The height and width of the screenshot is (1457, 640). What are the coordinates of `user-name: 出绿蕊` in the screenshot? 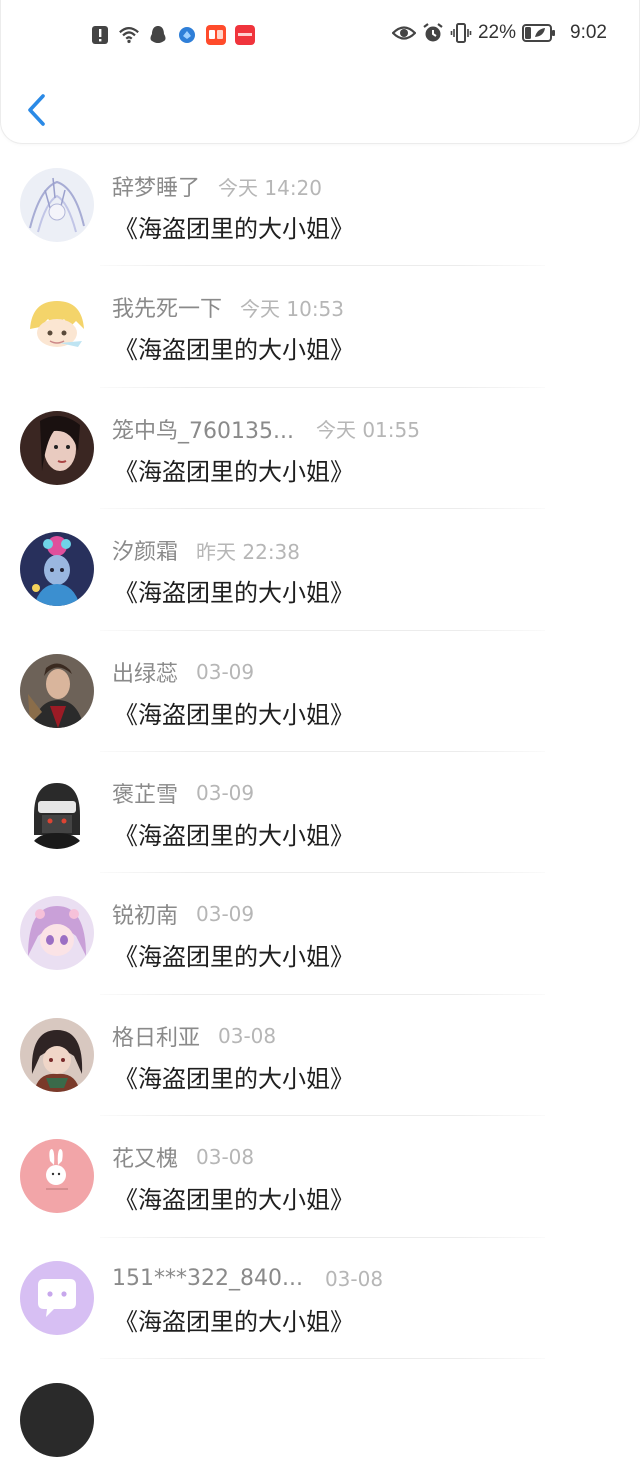 It's located at (145, 674).